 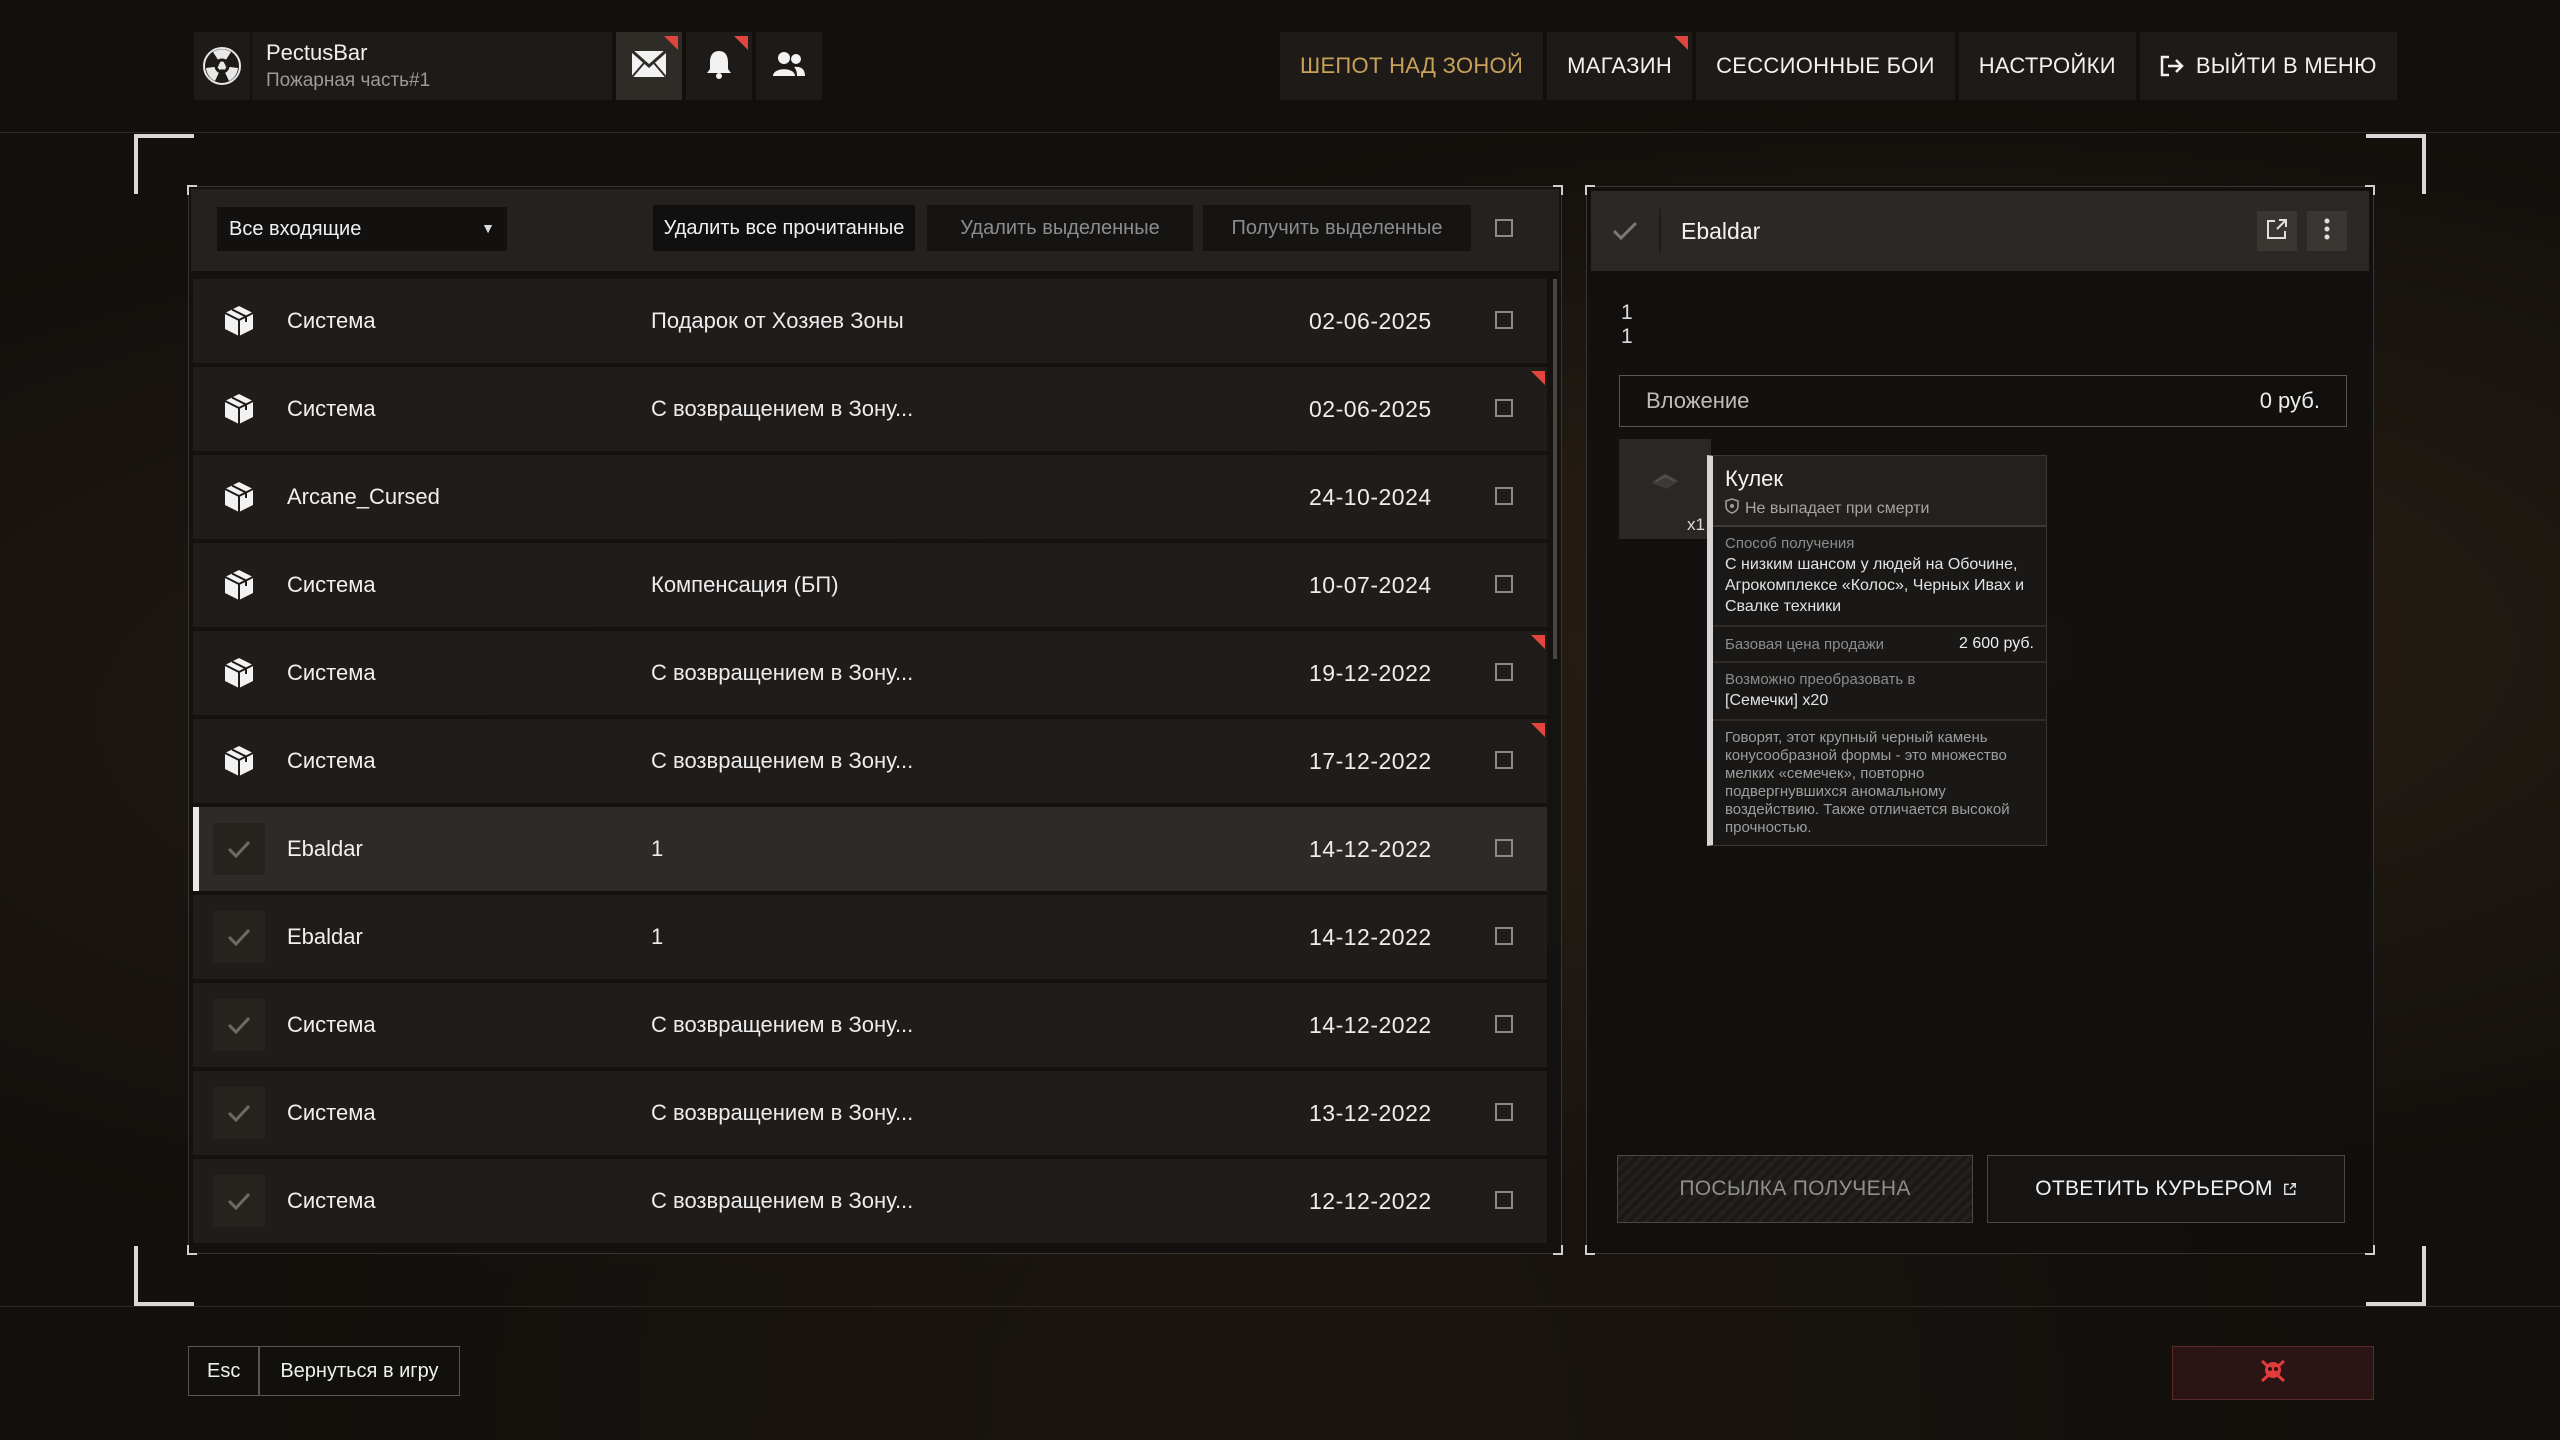 I want to click on nav-shop-label: МАГАЗИН, so click(x=1620, y=65).